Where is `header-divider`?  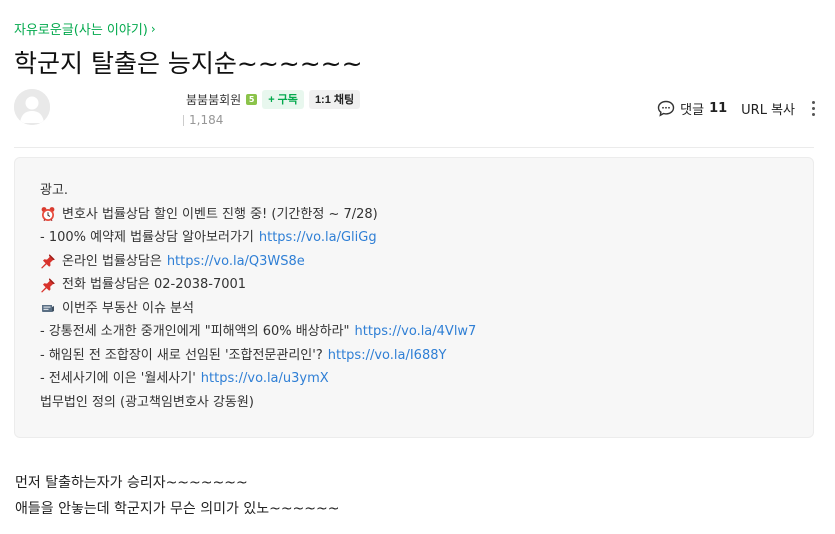 header-divider is located at coordinates (414, 147).